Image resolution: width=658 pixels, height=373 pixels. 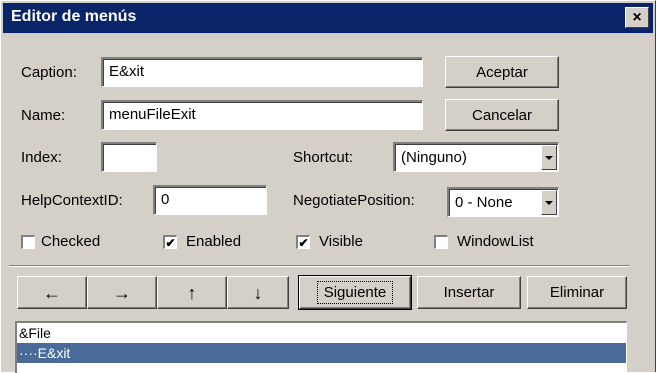 I want to click on move-right-button: →, so click(x=122, y=292).